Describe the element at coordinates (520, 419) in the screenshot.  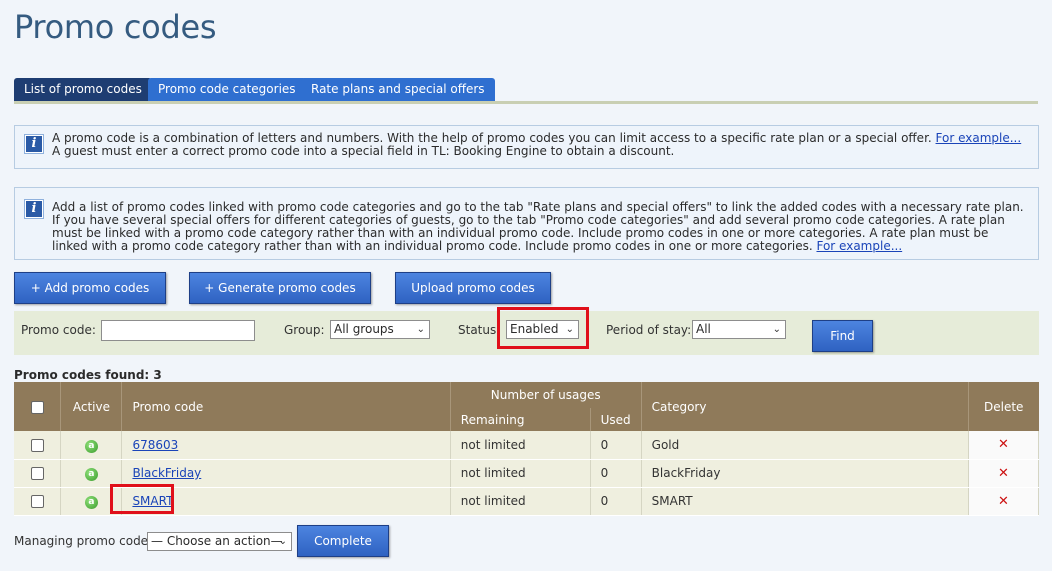
I see `remaining-header: Remaining` at that location.